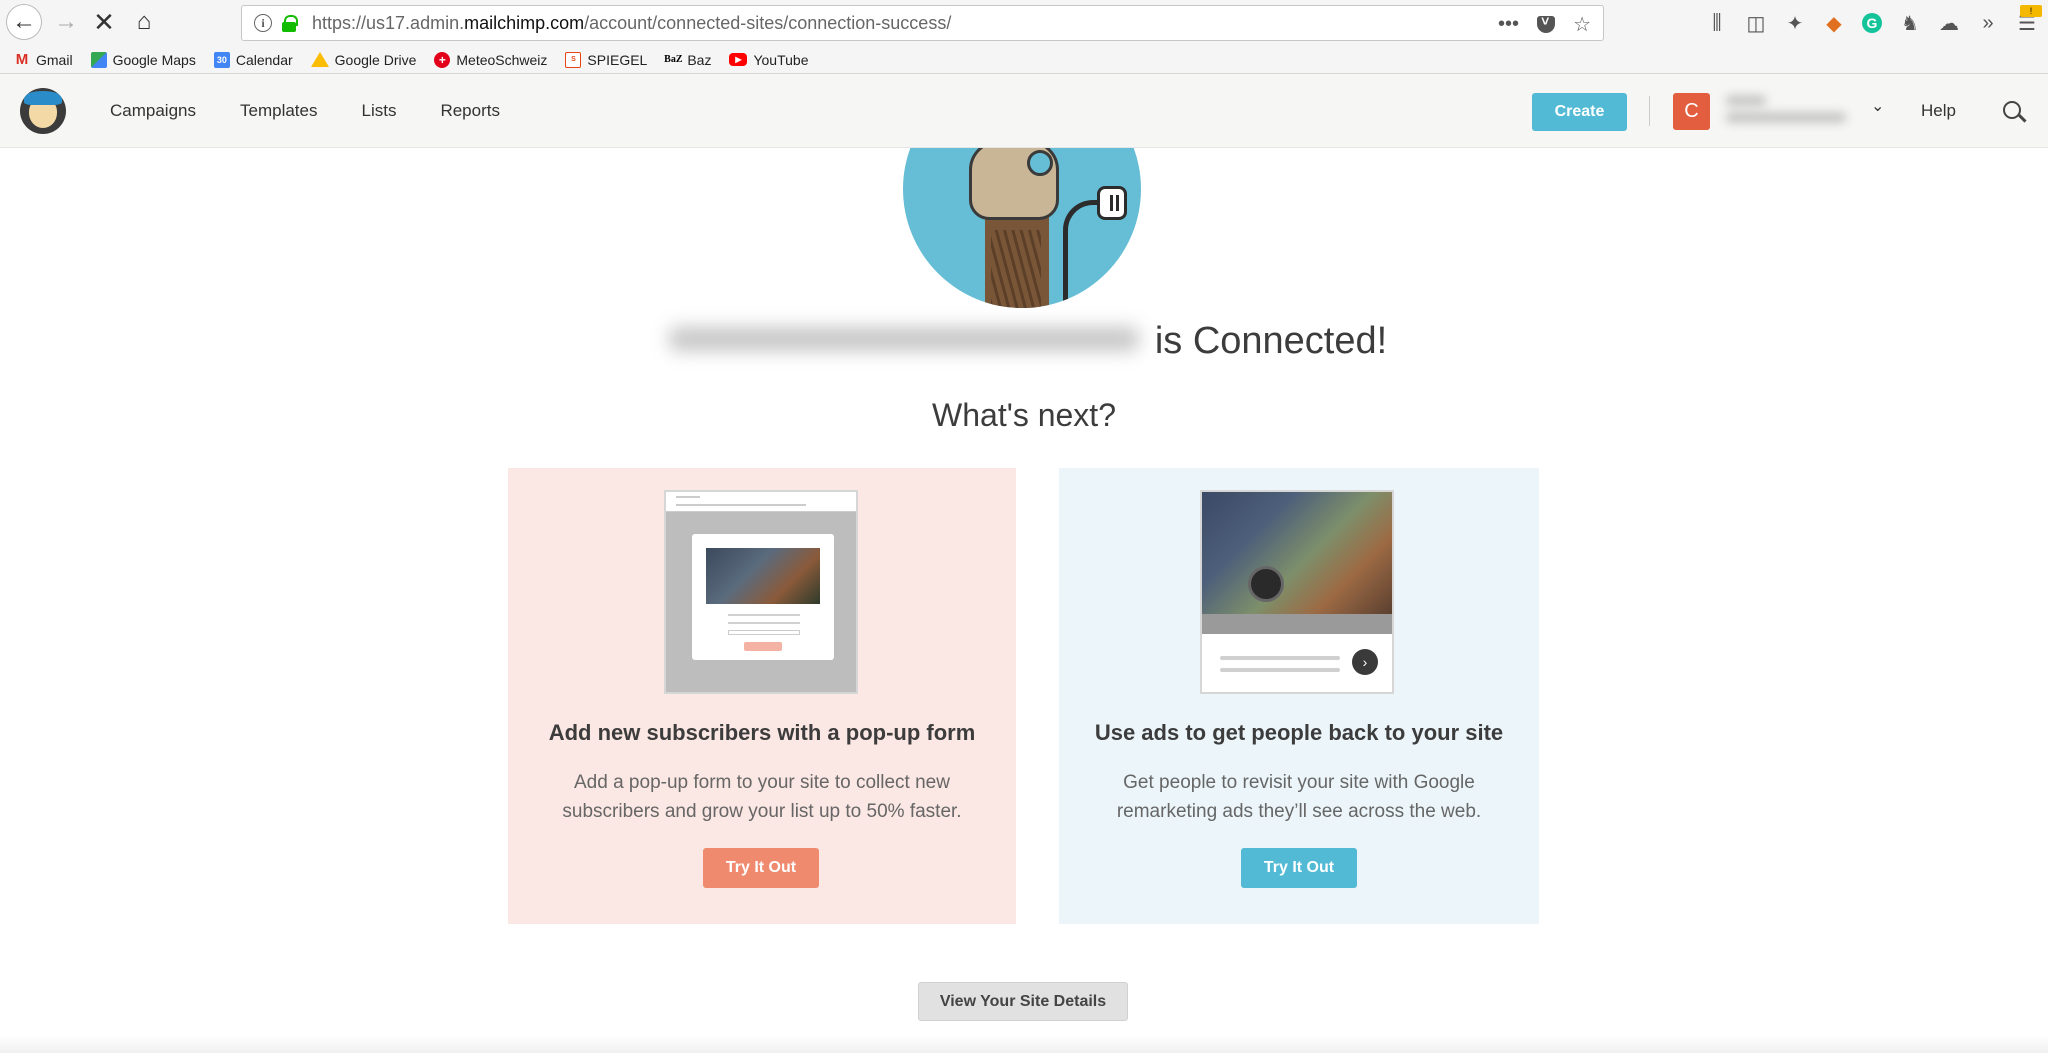  I want to click on popup-form-illustration, so click(761, 592).